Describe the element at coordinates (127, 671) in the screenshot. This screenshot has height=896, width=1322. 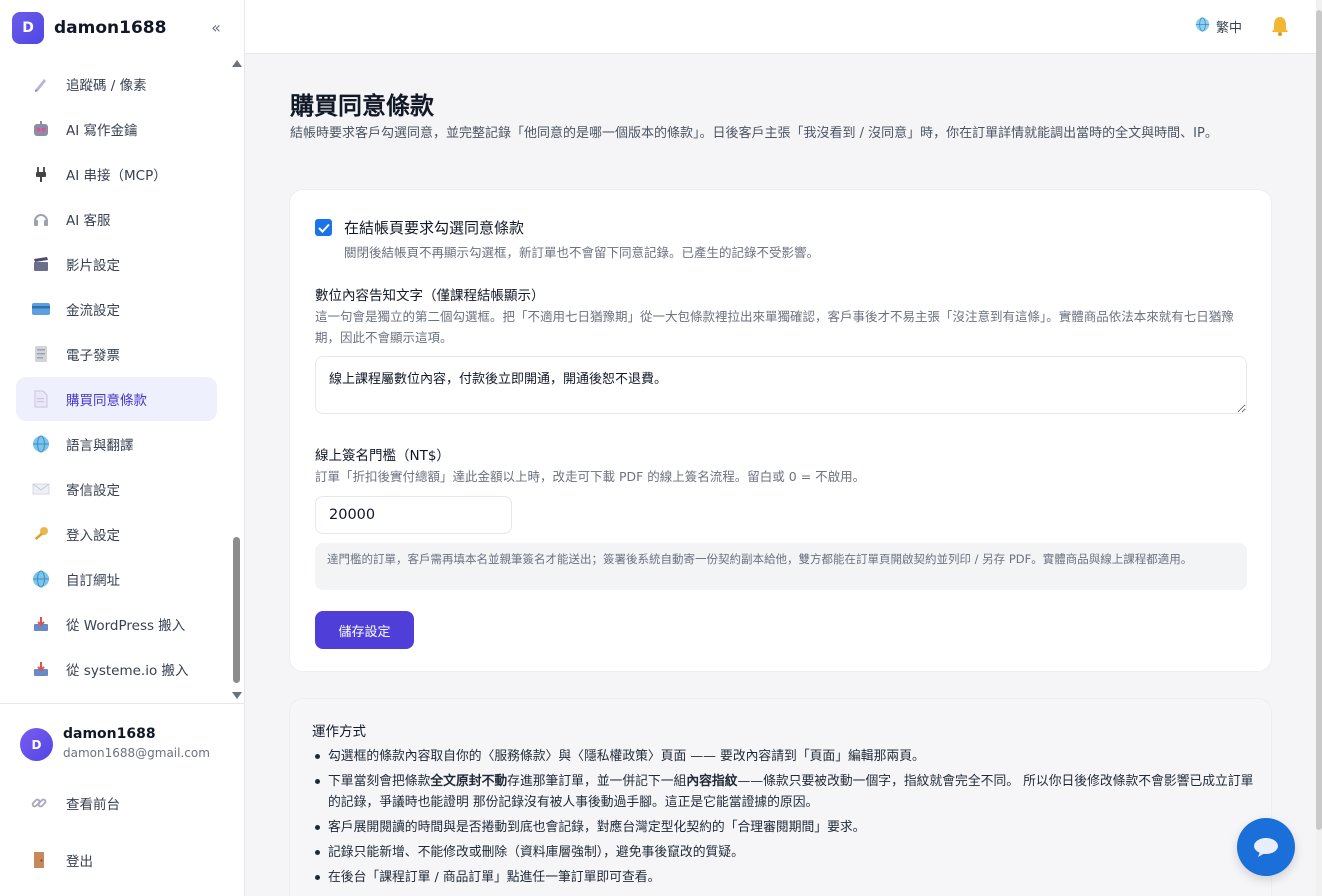
I see `sidebar-item-label: 從 systeme.io 搬入` at that location.